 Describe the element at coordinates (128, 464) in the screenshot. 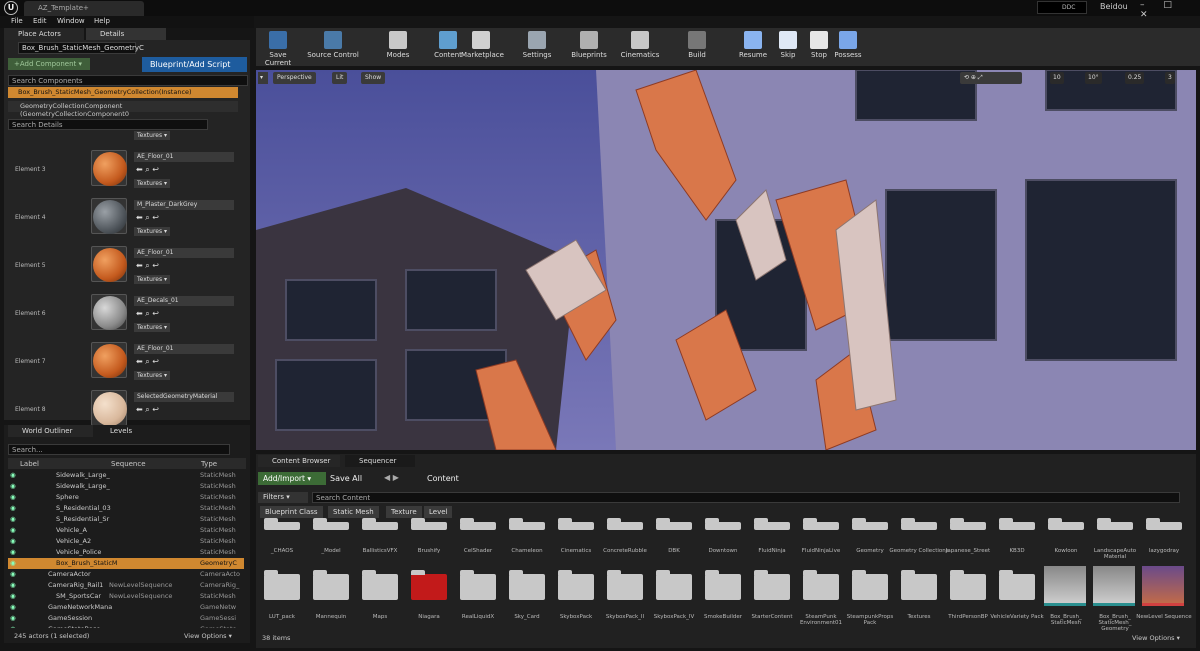

I see `col-sequence: Sequence` at that location.